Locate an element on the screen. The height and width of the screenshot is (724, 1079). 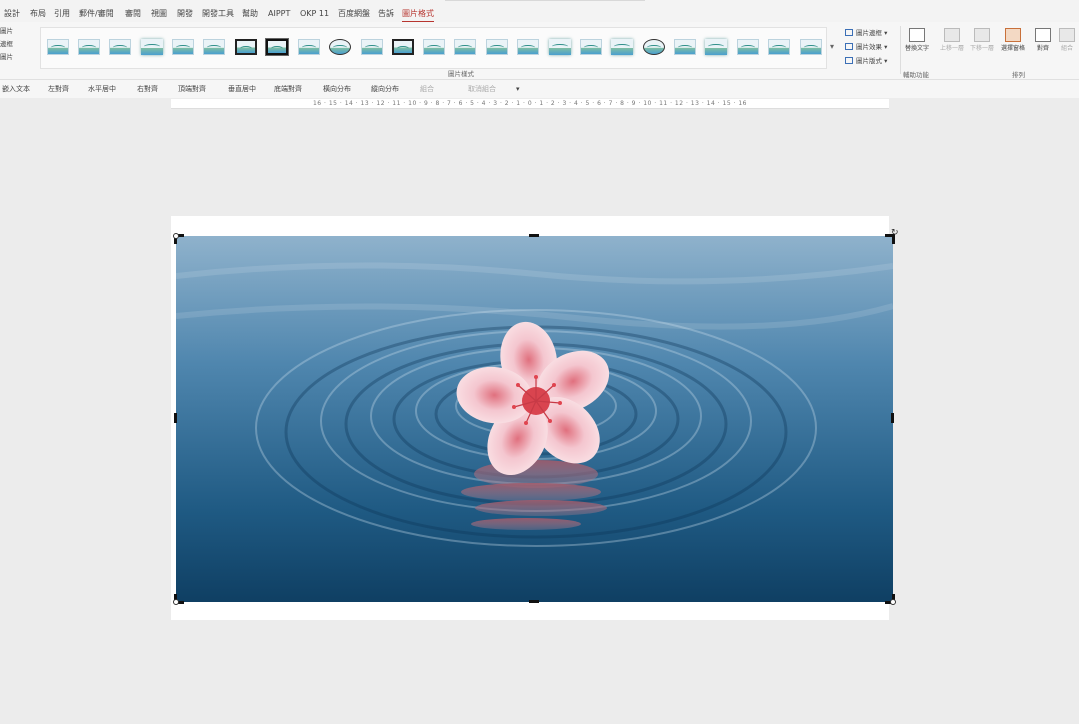
arrange-group-label: 排列 is located at coordinates (1018, 75).